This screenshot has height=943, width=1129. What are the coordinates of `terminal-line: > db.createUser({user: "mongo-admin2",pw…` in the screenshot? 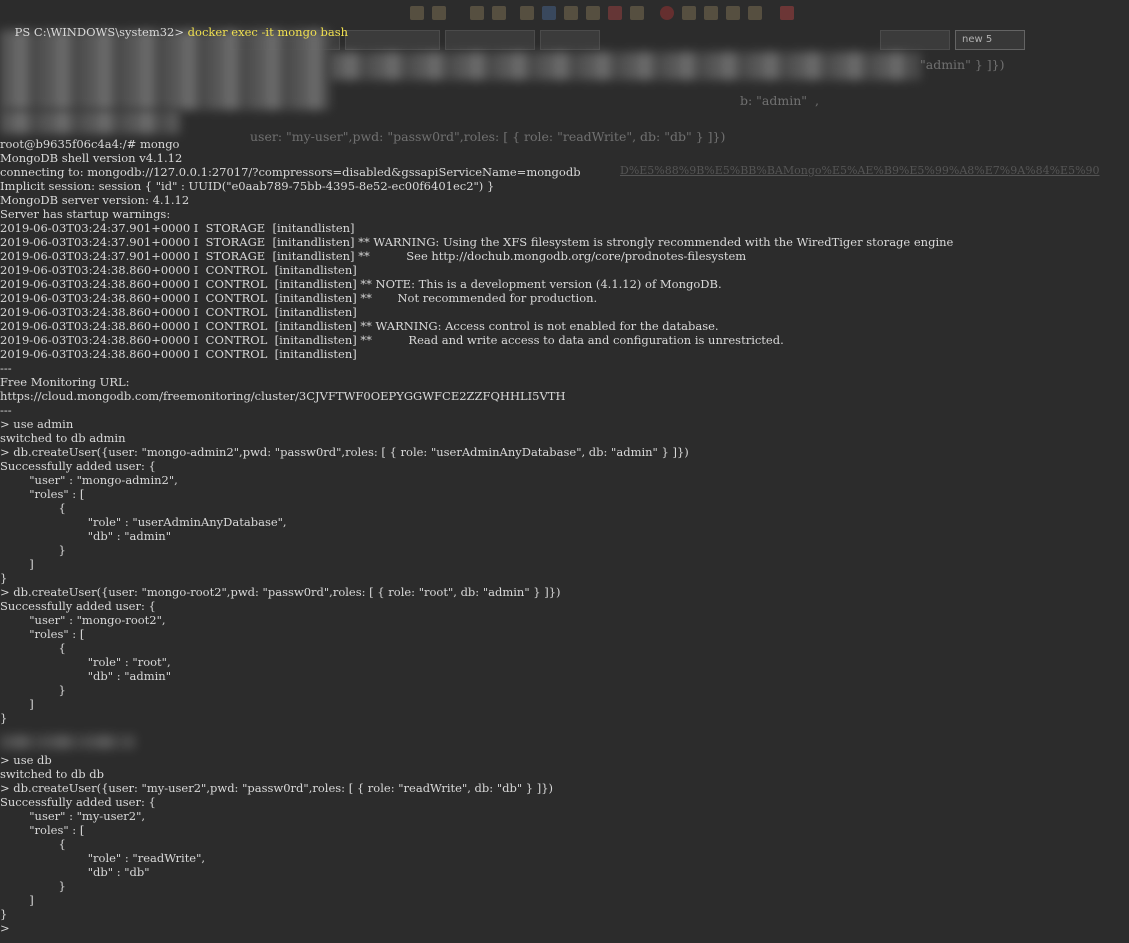 It's located at (344, 452).